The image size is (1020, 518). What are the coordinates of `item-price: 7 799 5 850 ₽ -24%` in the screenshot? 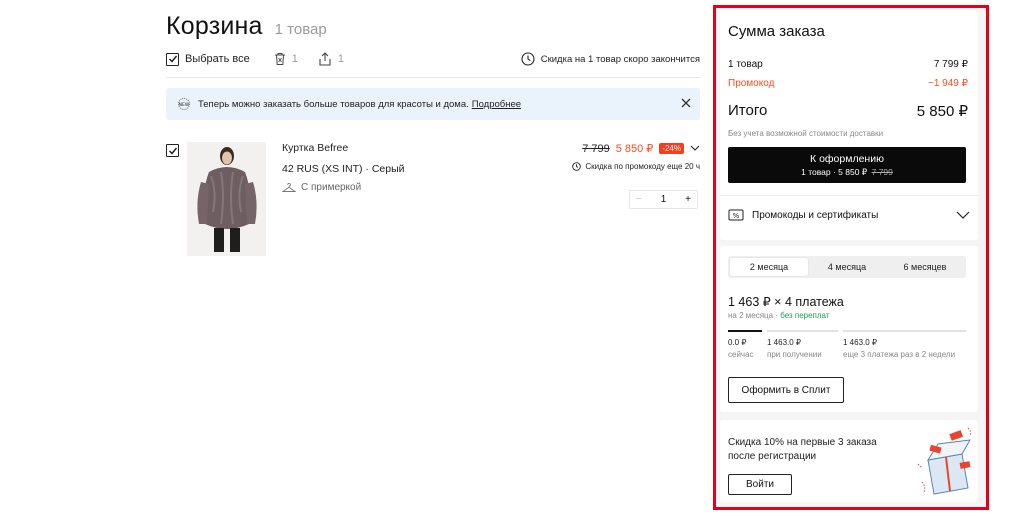 It's located at (641, 148).